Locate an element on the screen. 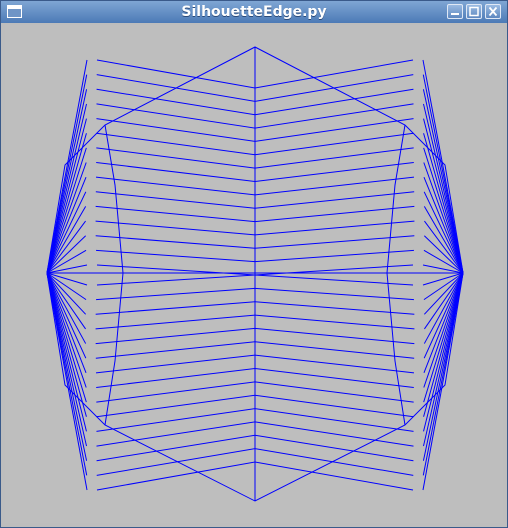 Image resolution: width=508 pixels, height=528 pixels. minimize-button is located at coordinates (455, 11).